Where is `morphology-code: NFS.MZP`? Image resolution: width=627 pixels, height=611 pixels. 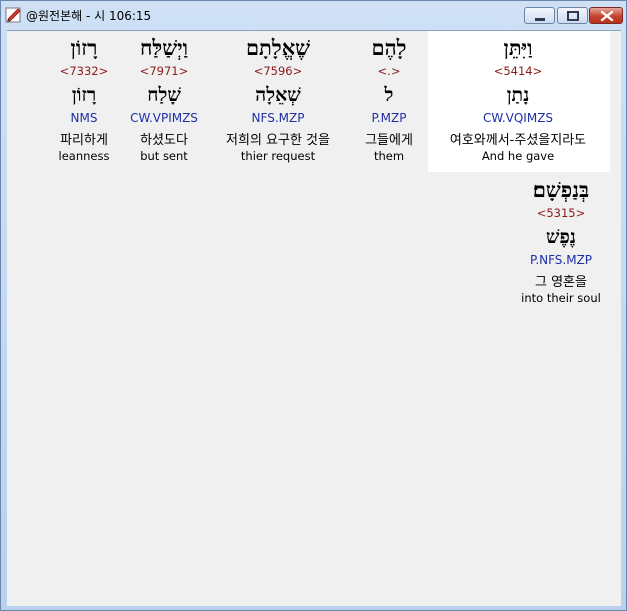
morphology-code: NFS.MZP is located at coordinates (278, 118).